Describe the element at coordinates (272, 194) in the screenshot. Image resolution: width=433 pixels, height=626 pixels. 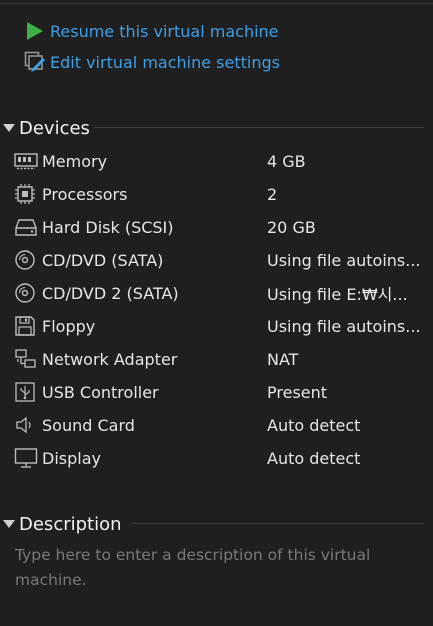
I see `device-value: 2` at that location.